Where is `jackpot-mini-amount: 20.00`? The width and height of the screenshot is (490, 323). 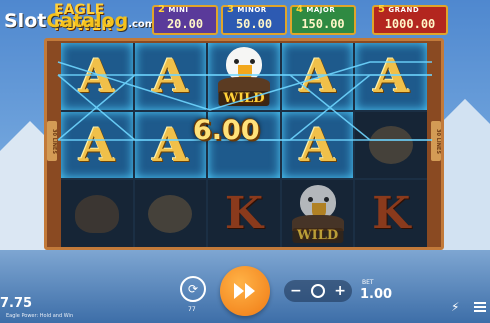
jackpot-mini-amount: 20.00 is located at coordinates (185, 24).